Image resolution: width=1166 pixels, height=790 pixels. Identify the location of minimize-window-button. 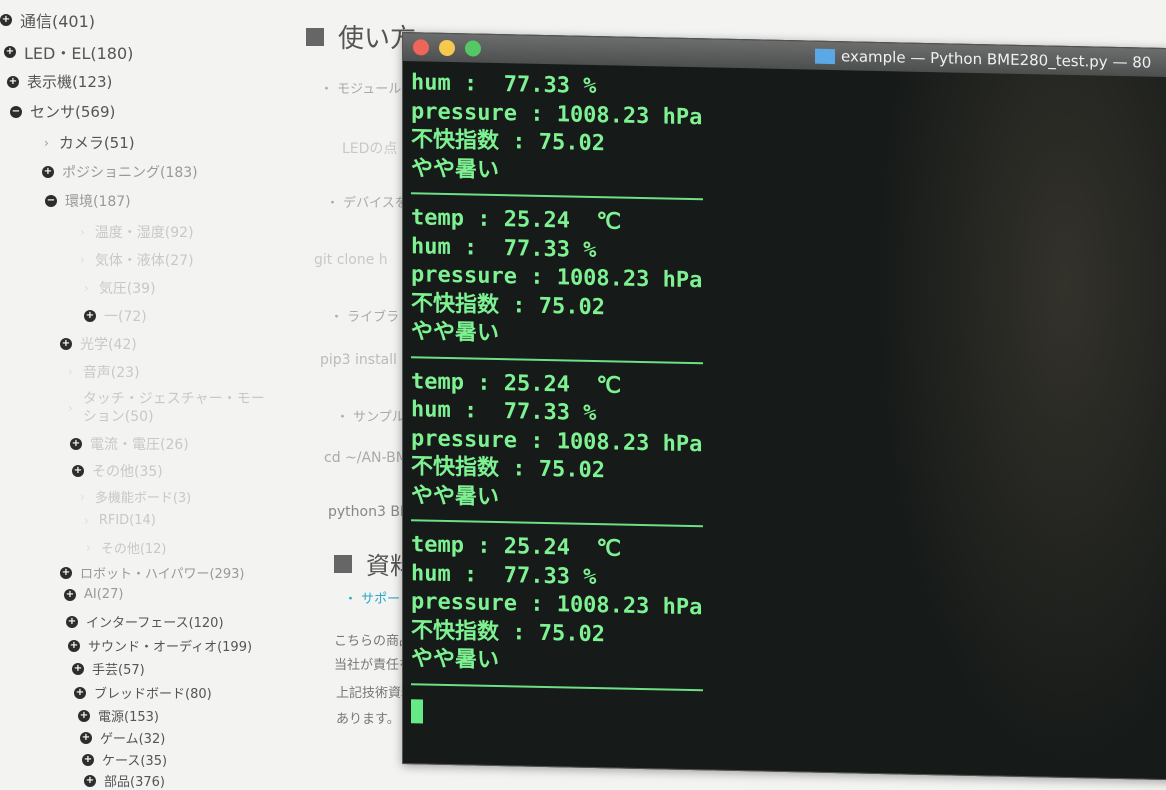
(447, 48).